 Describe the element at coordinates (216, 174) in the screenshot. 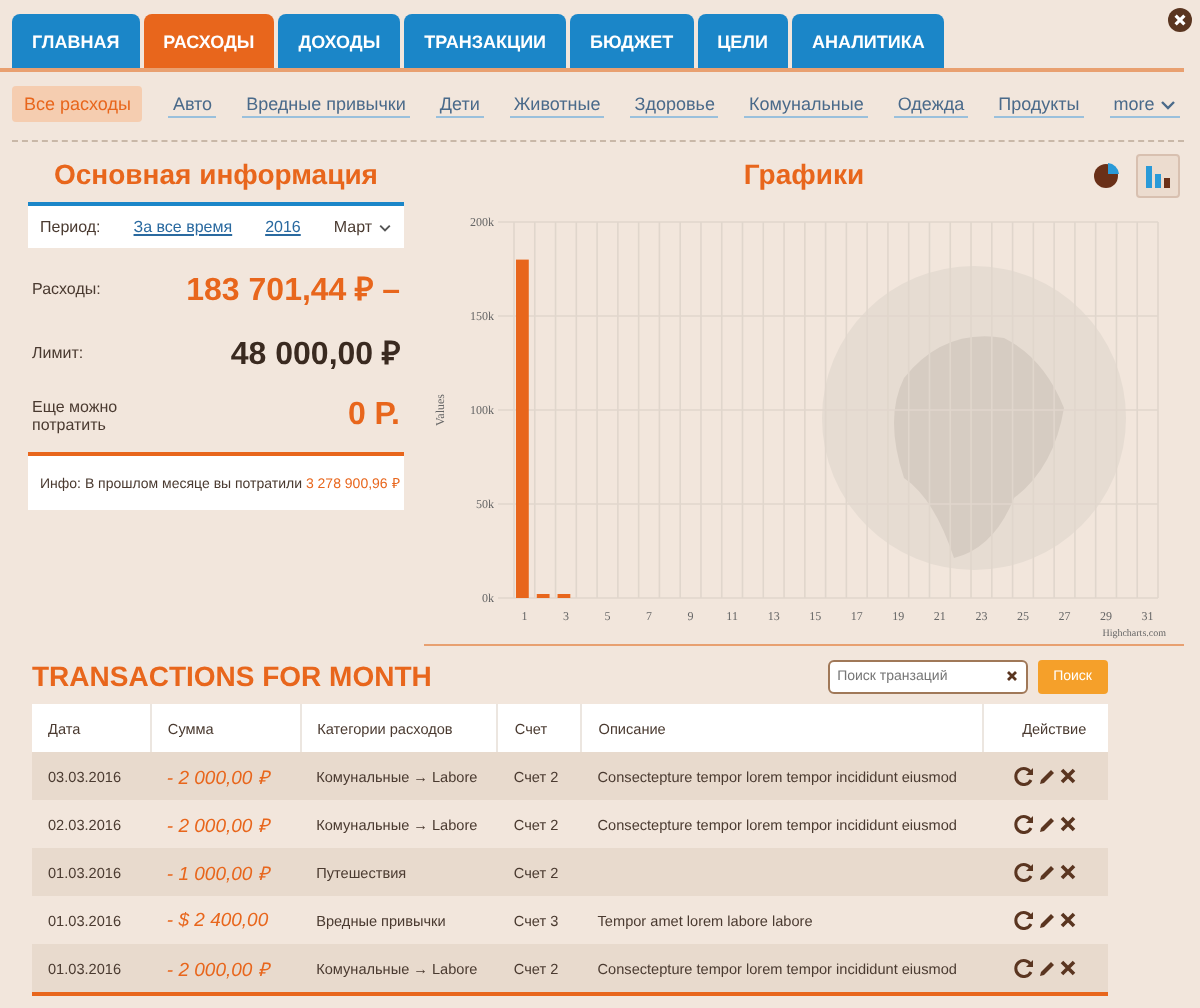

I see `section-title: Основная информация` at that location.